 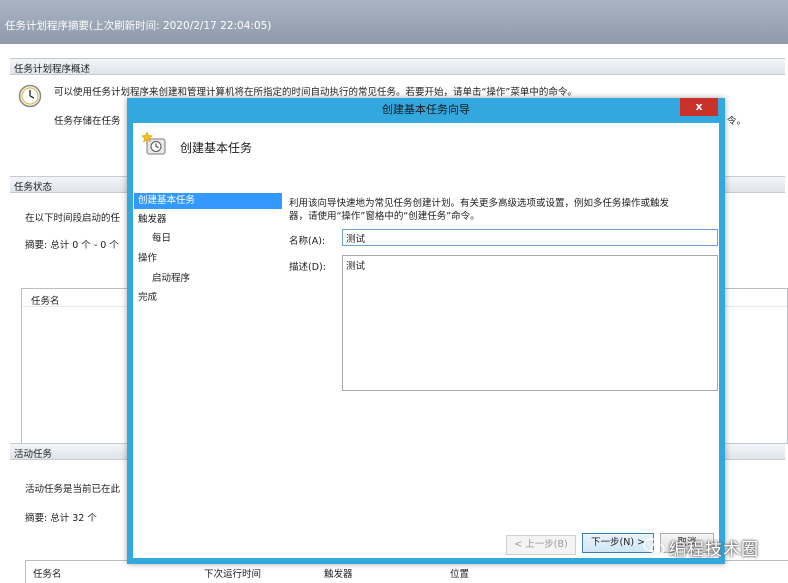 I want to click on active-header-label: 活动任务, so click(x=33, y=454).